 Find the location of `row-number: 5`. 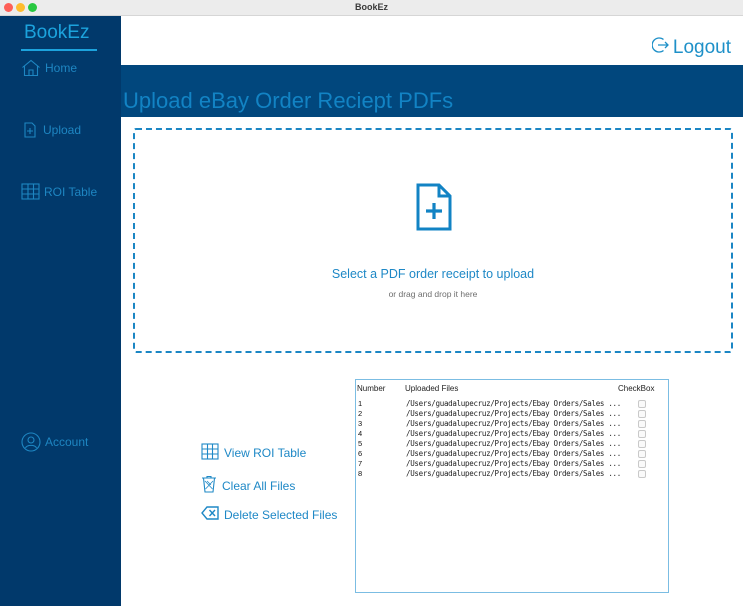

row-number: 5 is located at coordinates (360, 443).